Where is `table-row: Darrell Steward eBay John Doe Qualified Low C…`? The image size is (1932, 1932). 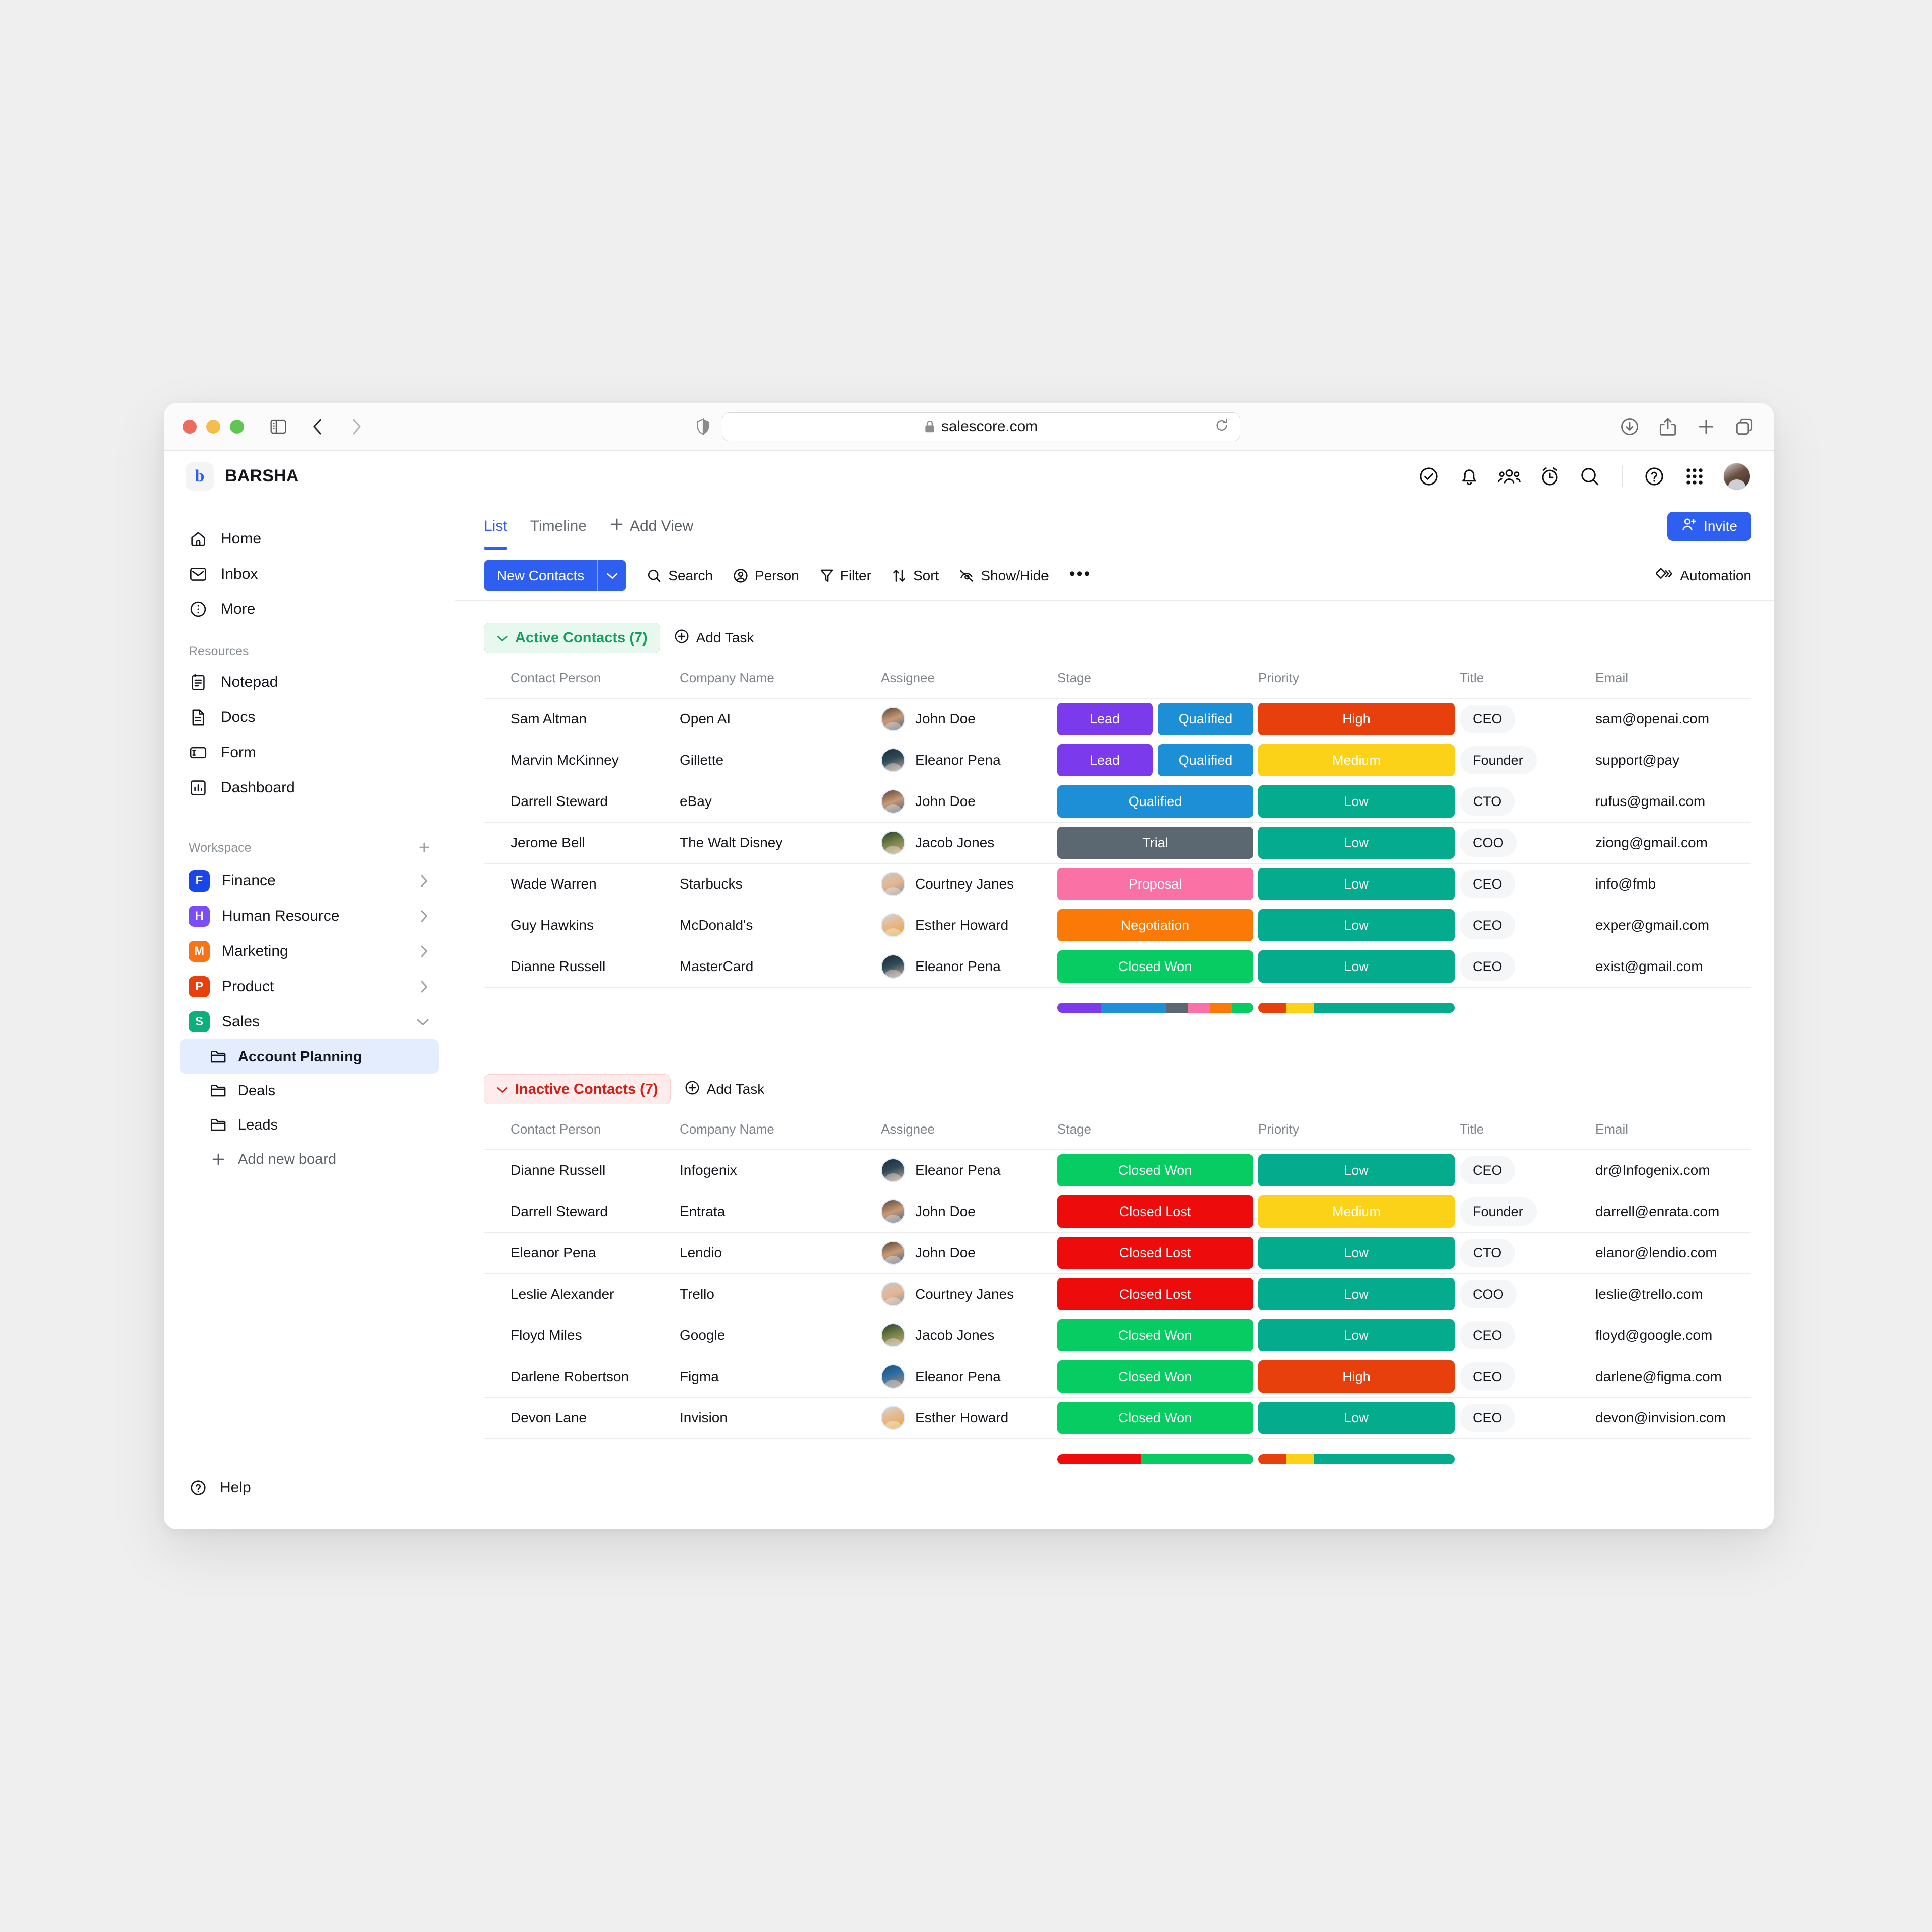
table-row: Darrell Steward eBay John Doe Qualified Low C… is located at coordinates (1117, 801).